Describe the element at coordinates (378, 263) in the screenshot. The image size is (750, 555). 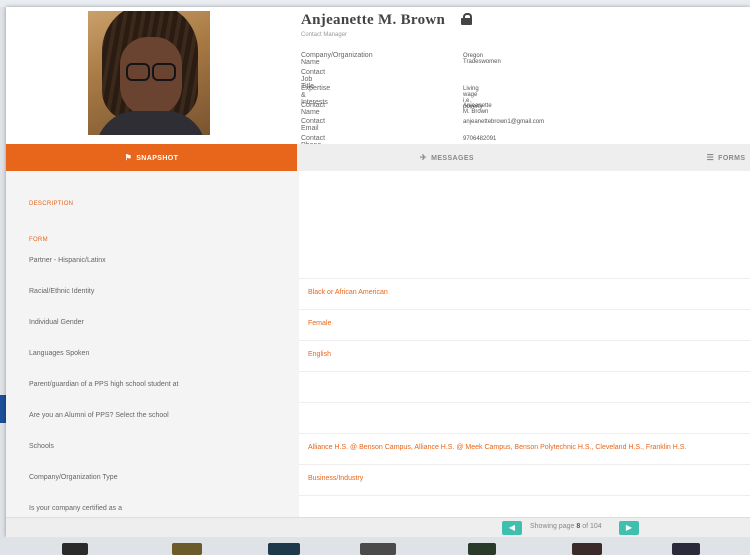
I see `form-row: Partner - Hispanic/Latinx` at that location.